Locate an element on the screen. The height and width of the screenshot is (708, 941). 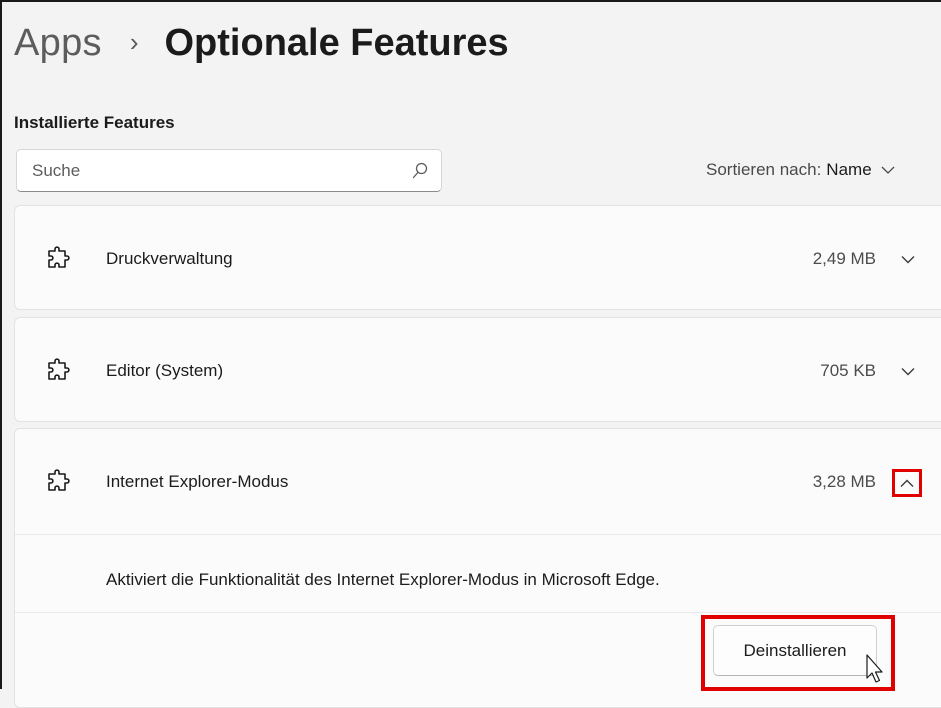
screenshot-frame-top is located at coordinates (470, 1).